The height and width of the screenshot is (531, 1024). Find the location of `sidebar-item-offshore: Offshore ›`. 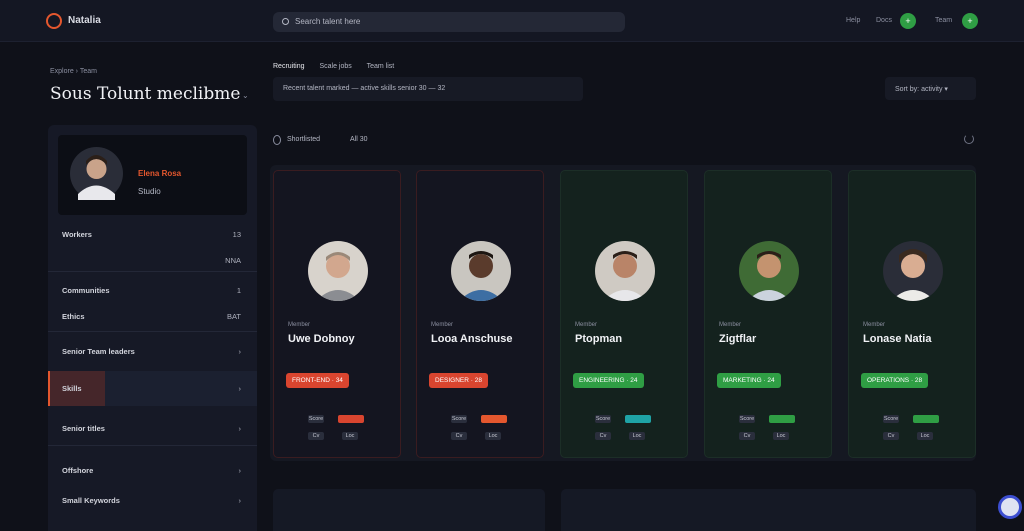

sidebar-item-offshore: Offshore › is located at coordinates (152, 470).